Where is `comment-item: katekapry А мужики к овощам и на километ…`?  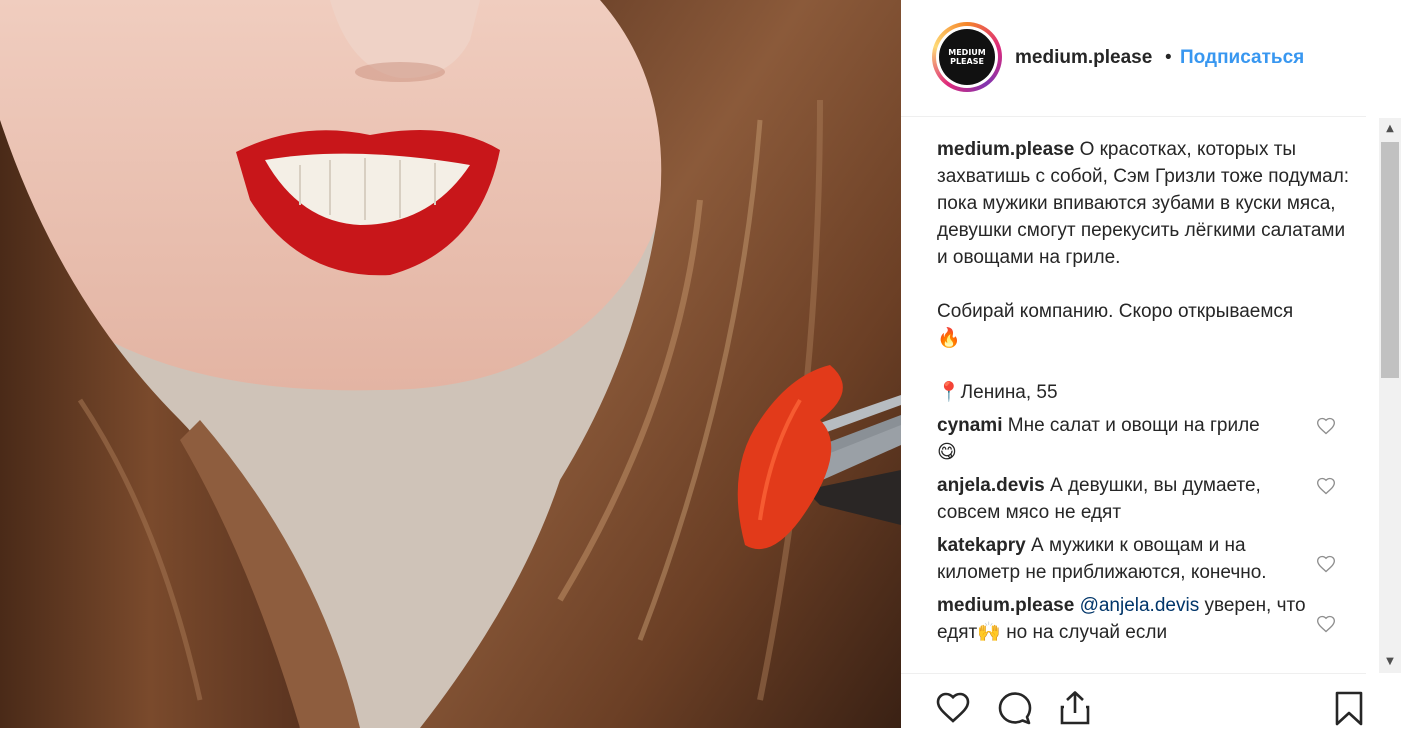 comment-item: katekapry А мужики к овощам и на километ… is located at coordinates (1144, 559).